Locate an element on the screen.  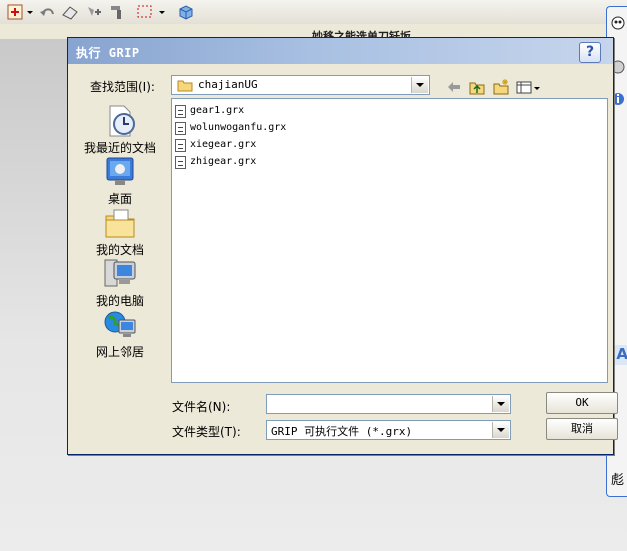
place-my-computer: 我的电脑 is located at coordinates (120, 283).